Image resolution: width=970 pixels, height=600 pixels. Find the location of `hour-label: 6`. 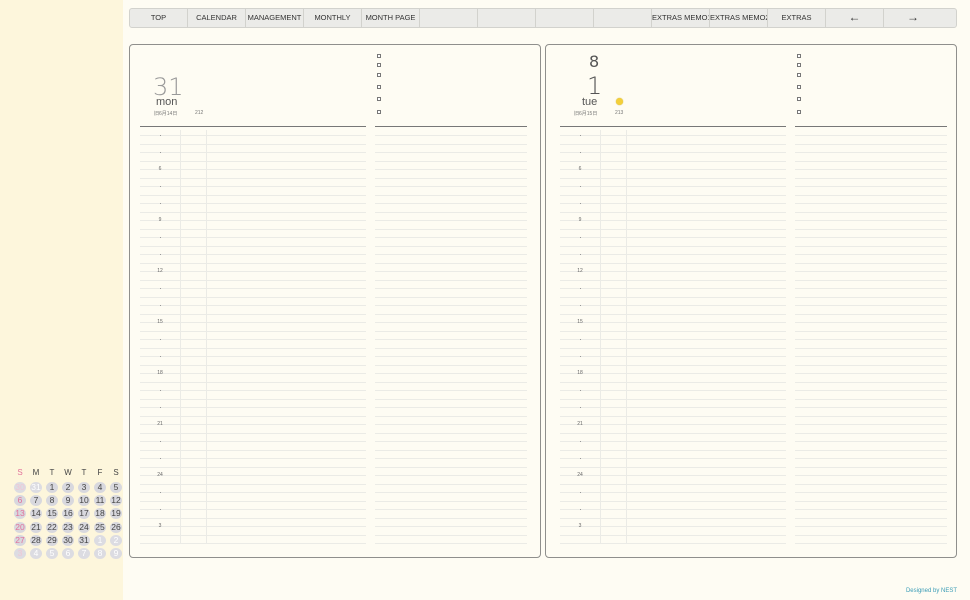

hour-label: 6 is located at coordinates (580, 169).